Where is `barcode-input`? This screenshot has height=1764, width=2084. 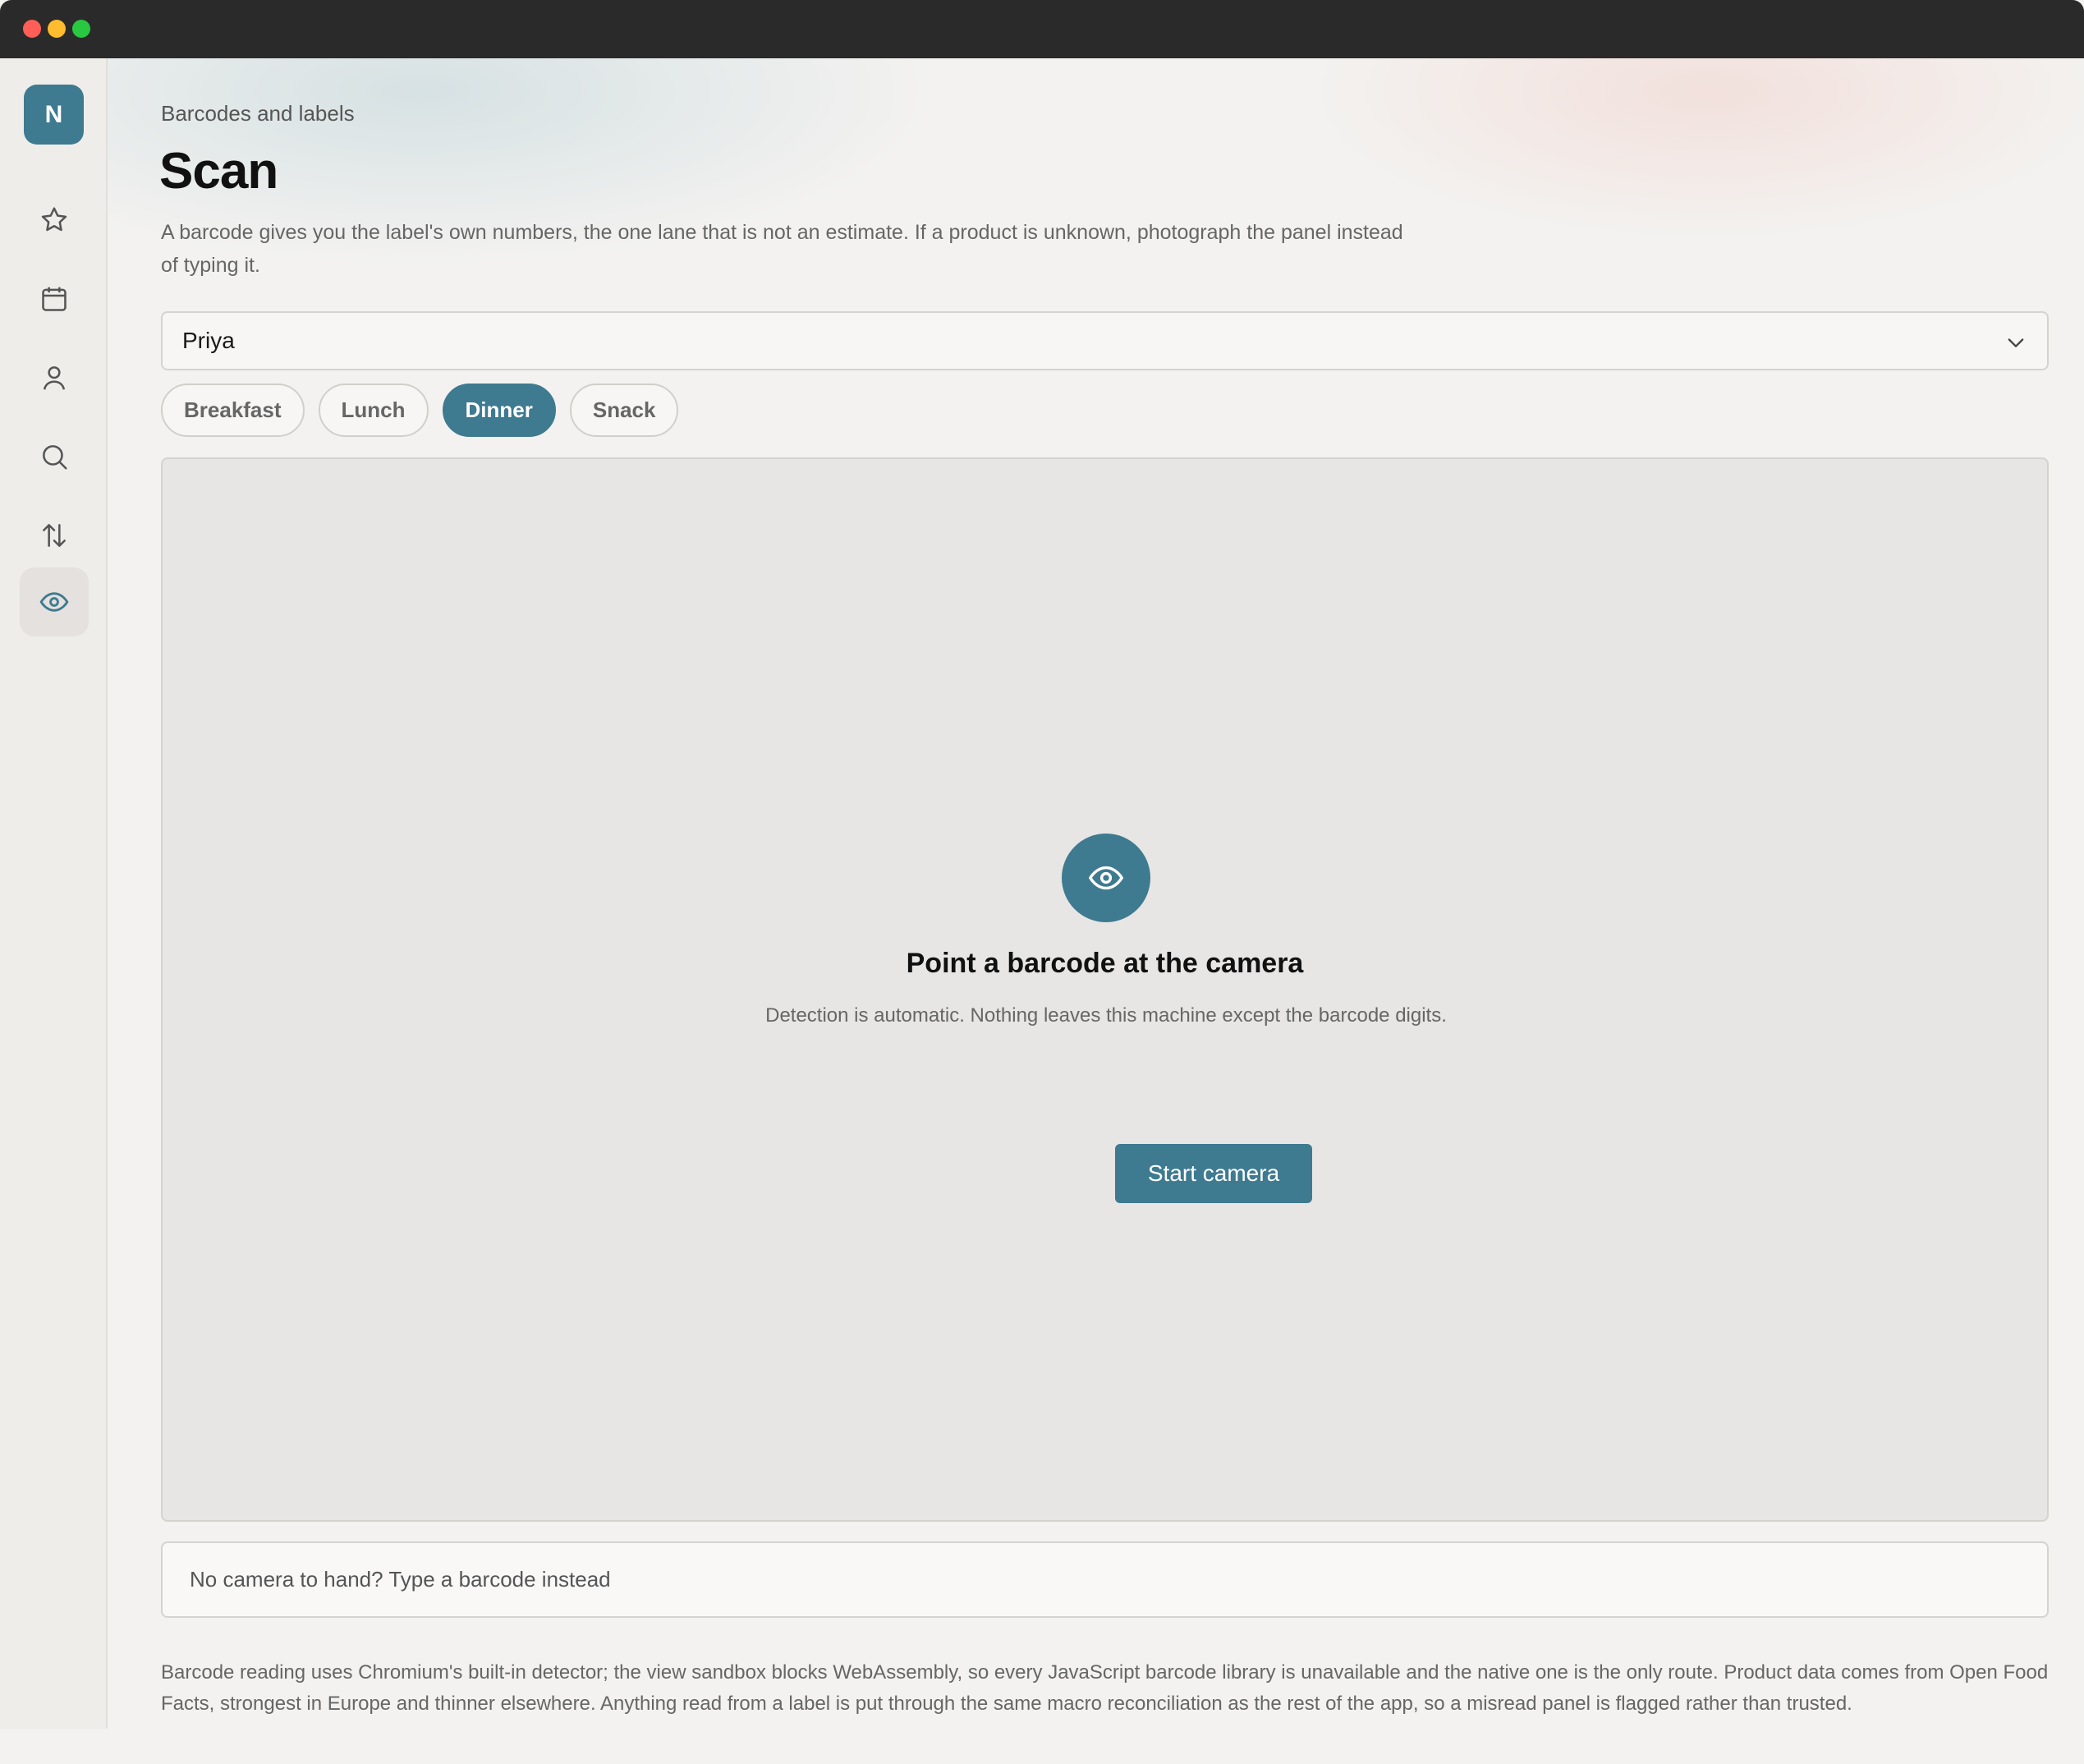
barcode-input is located at coordinates (1105, 1579).